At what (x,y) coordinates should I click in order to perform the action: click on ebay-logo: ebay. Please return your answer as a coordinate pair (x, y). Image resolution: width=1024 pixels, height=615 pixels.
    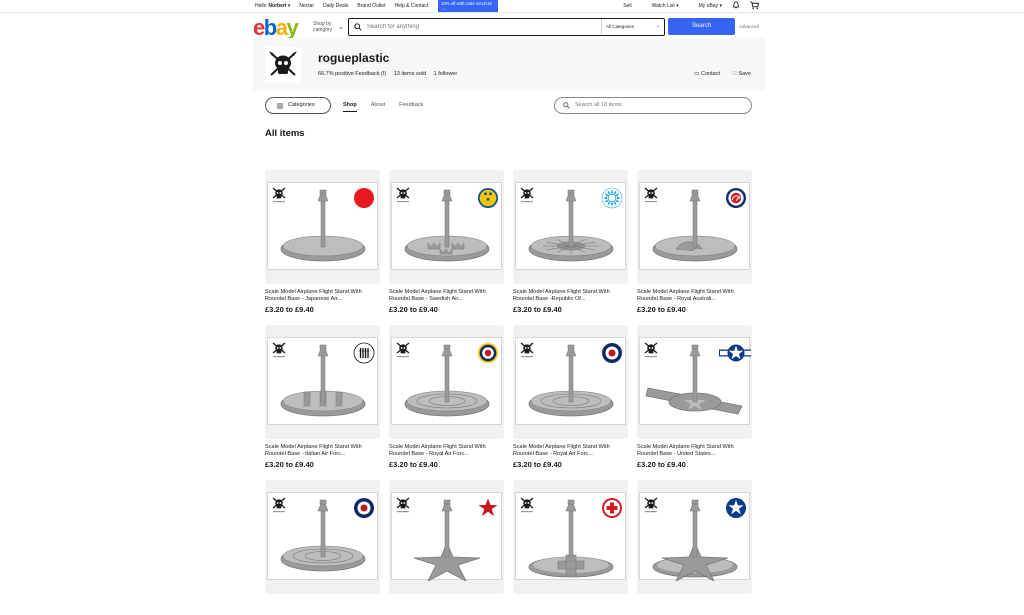
    Looking at the image, I should click on (276, 28).